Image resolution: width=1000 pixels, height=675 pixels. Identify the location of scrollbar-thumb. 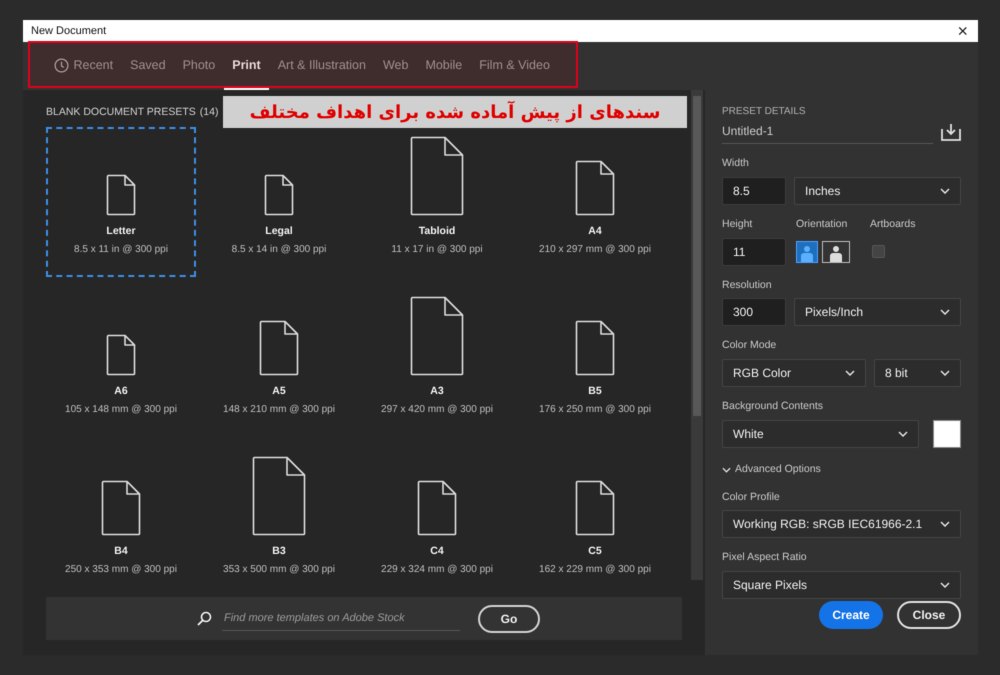
(697, 256).